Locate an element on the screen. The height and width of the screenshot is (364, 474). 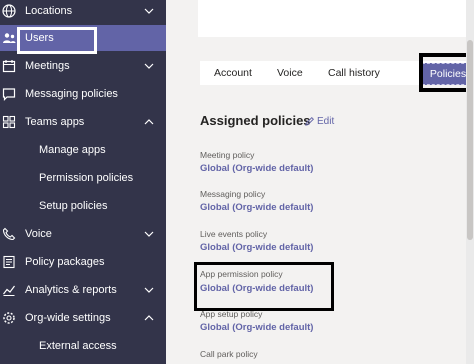
sidebar-item-label: Locations is located at coordinates (49, 11).